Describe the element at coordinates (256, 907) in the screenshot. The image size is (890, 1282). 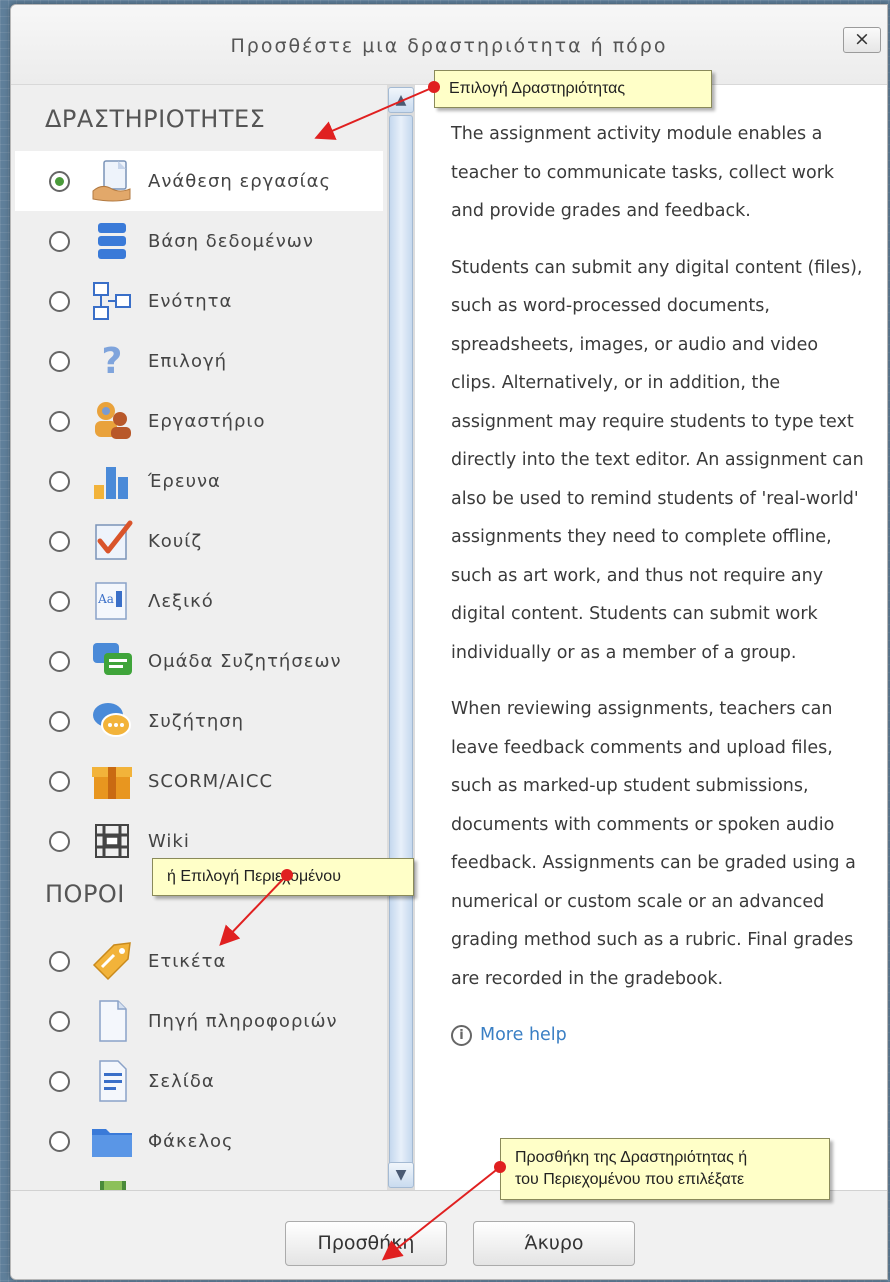
I see `arrow-resource` at that location.